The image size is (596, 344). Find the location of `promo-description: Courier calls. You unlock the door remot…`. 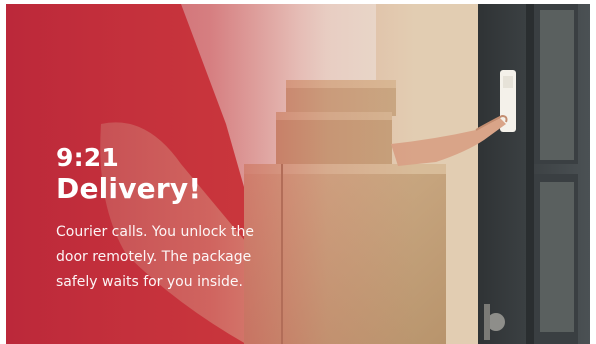

promo-description: Courier calls. You unlock the door remot… is located at coordinates (155, 257).